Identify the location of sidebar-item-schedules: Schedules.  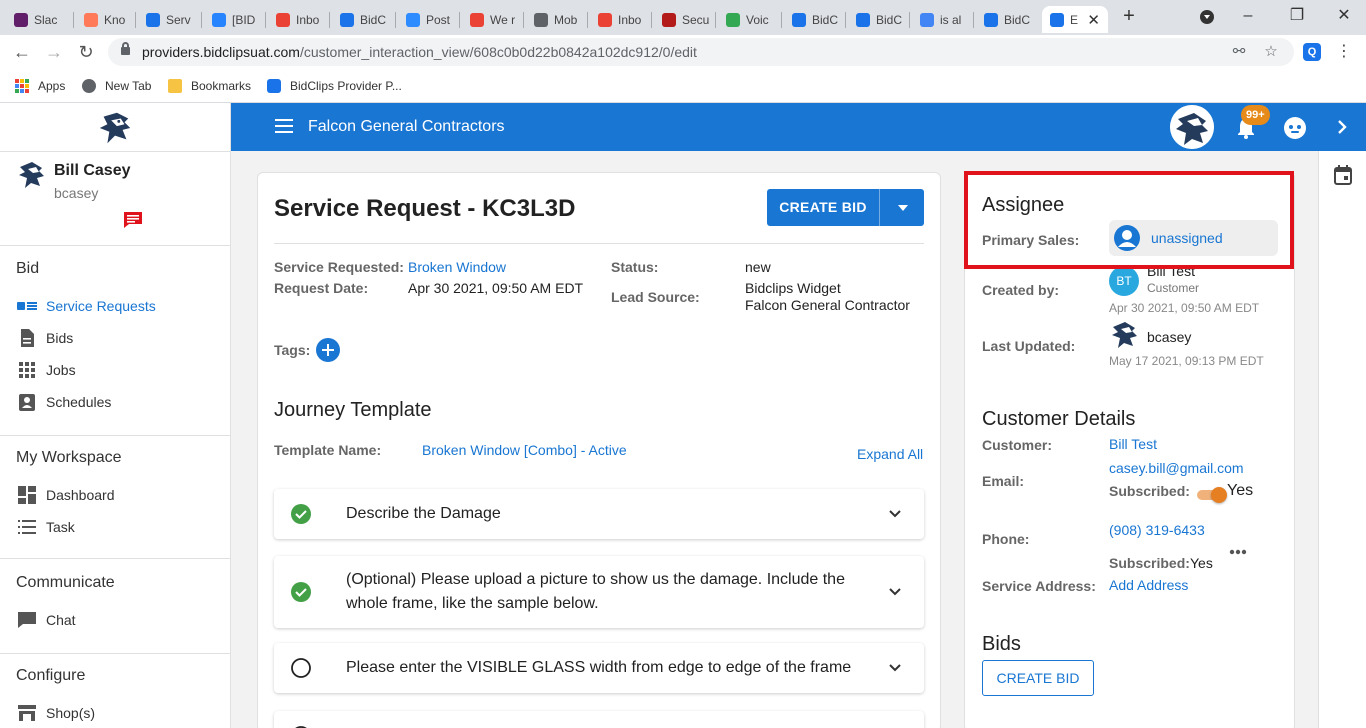
(63, 402).